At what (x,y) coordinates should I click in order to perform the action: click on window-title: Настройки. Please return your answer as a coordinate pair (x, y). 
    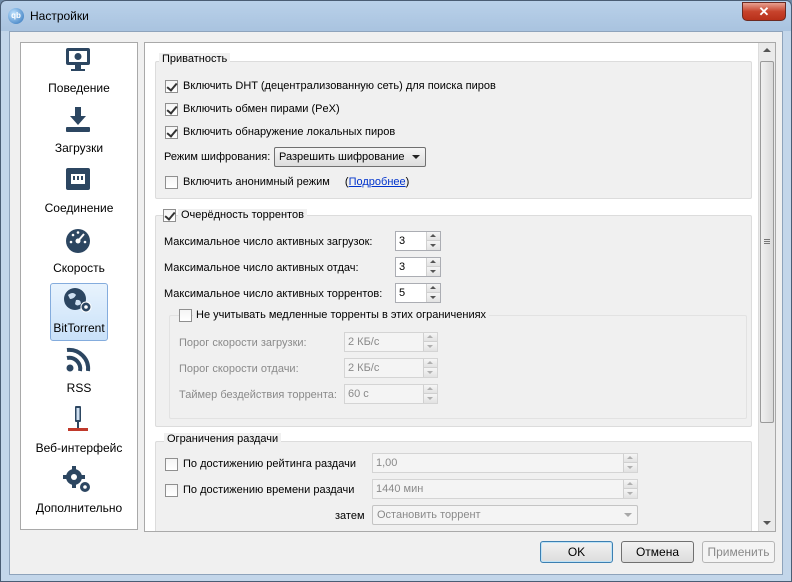
    Looking at the image, I should click on (59, 16).